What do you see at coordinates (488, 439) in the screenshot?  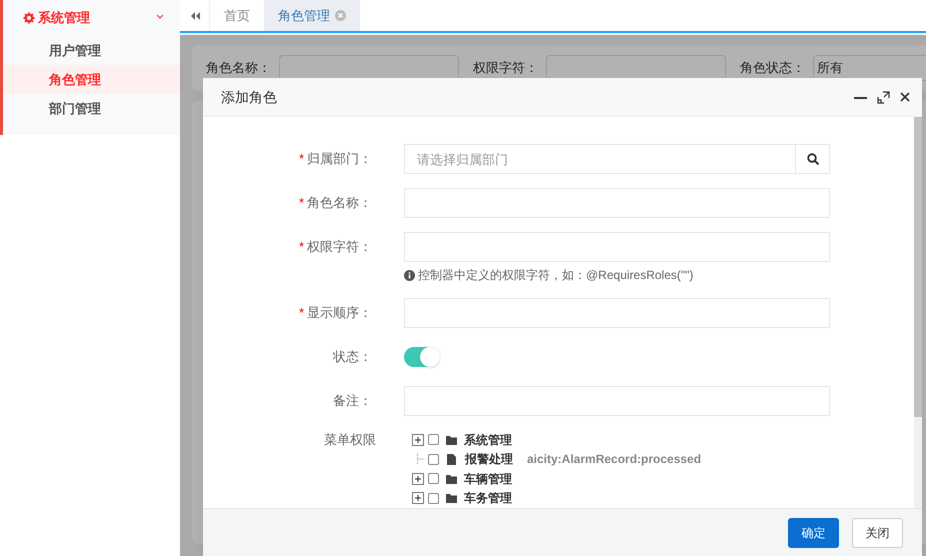 I see `tree-node-label: 系统管理` at bounding box center [488, 439].